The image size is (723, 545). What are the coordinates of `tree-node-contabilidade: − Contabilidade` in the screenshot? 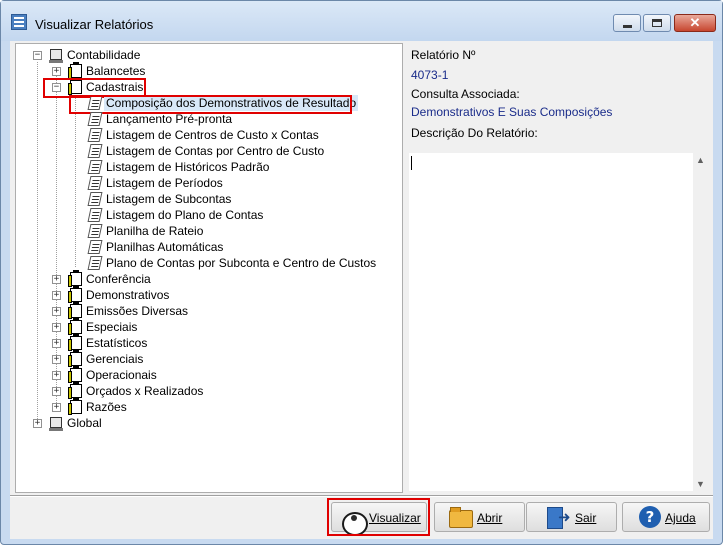 It's located at (206, 55).